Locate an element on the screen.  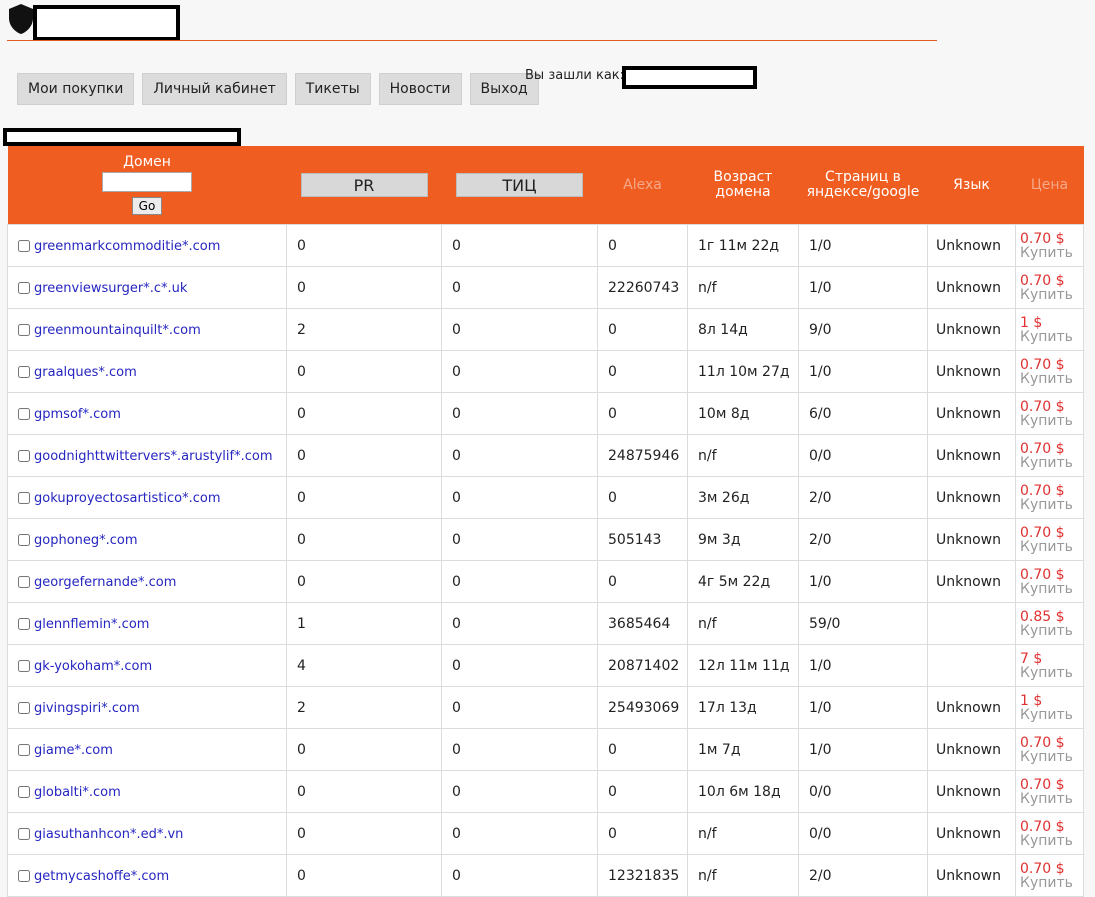
sort-tic-button: ТИЦ is located at coordinates (519, 185).